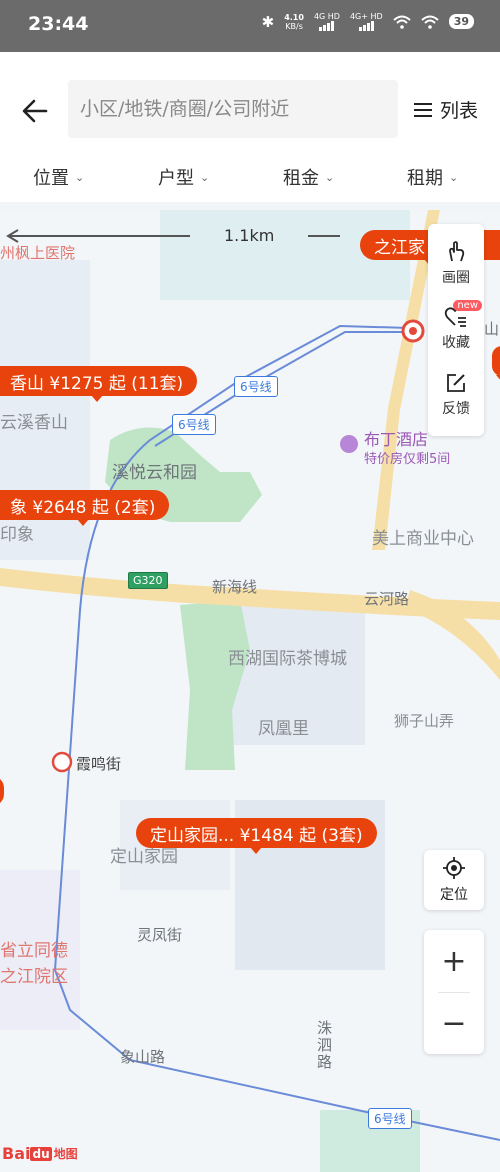 The width and height of the screenshot is (500, 1172). Describe the element at coordinates (268, 21) in the screenshot. I see `bluetooth-icon: ✱` at that location.